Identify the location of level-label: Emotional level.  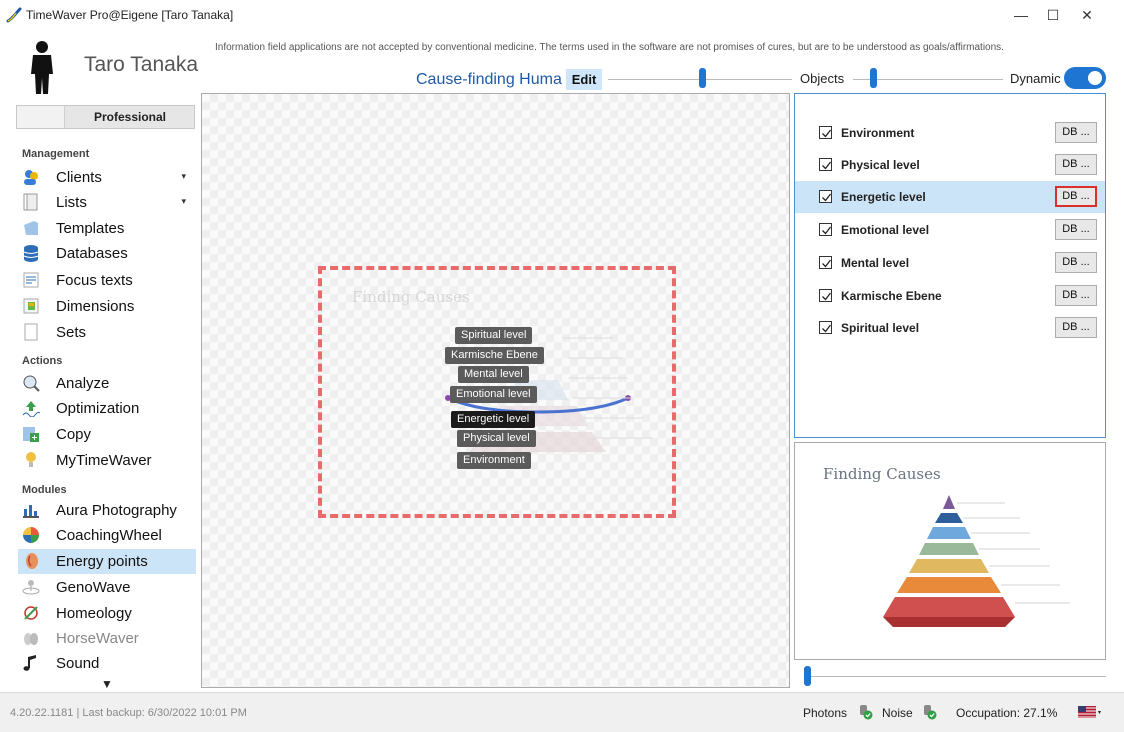
(885, 230).